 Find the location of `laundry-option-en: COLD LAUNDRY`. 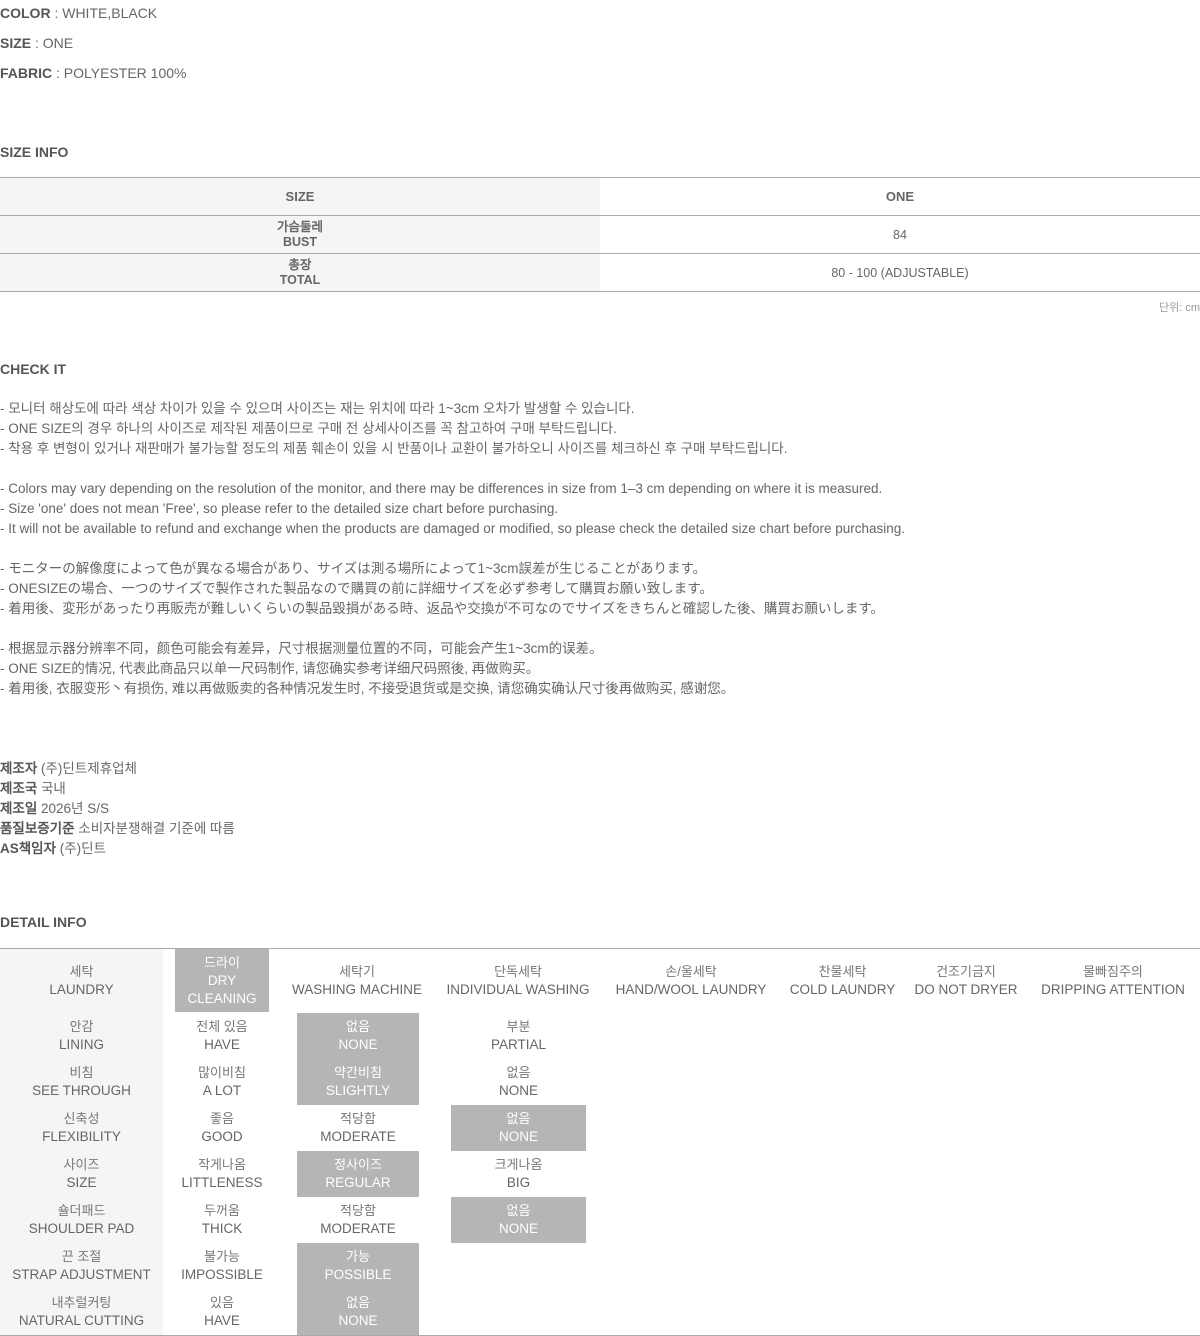

laundry-option-en: COLD LAUNDRY is located at coordinates (842, 989).